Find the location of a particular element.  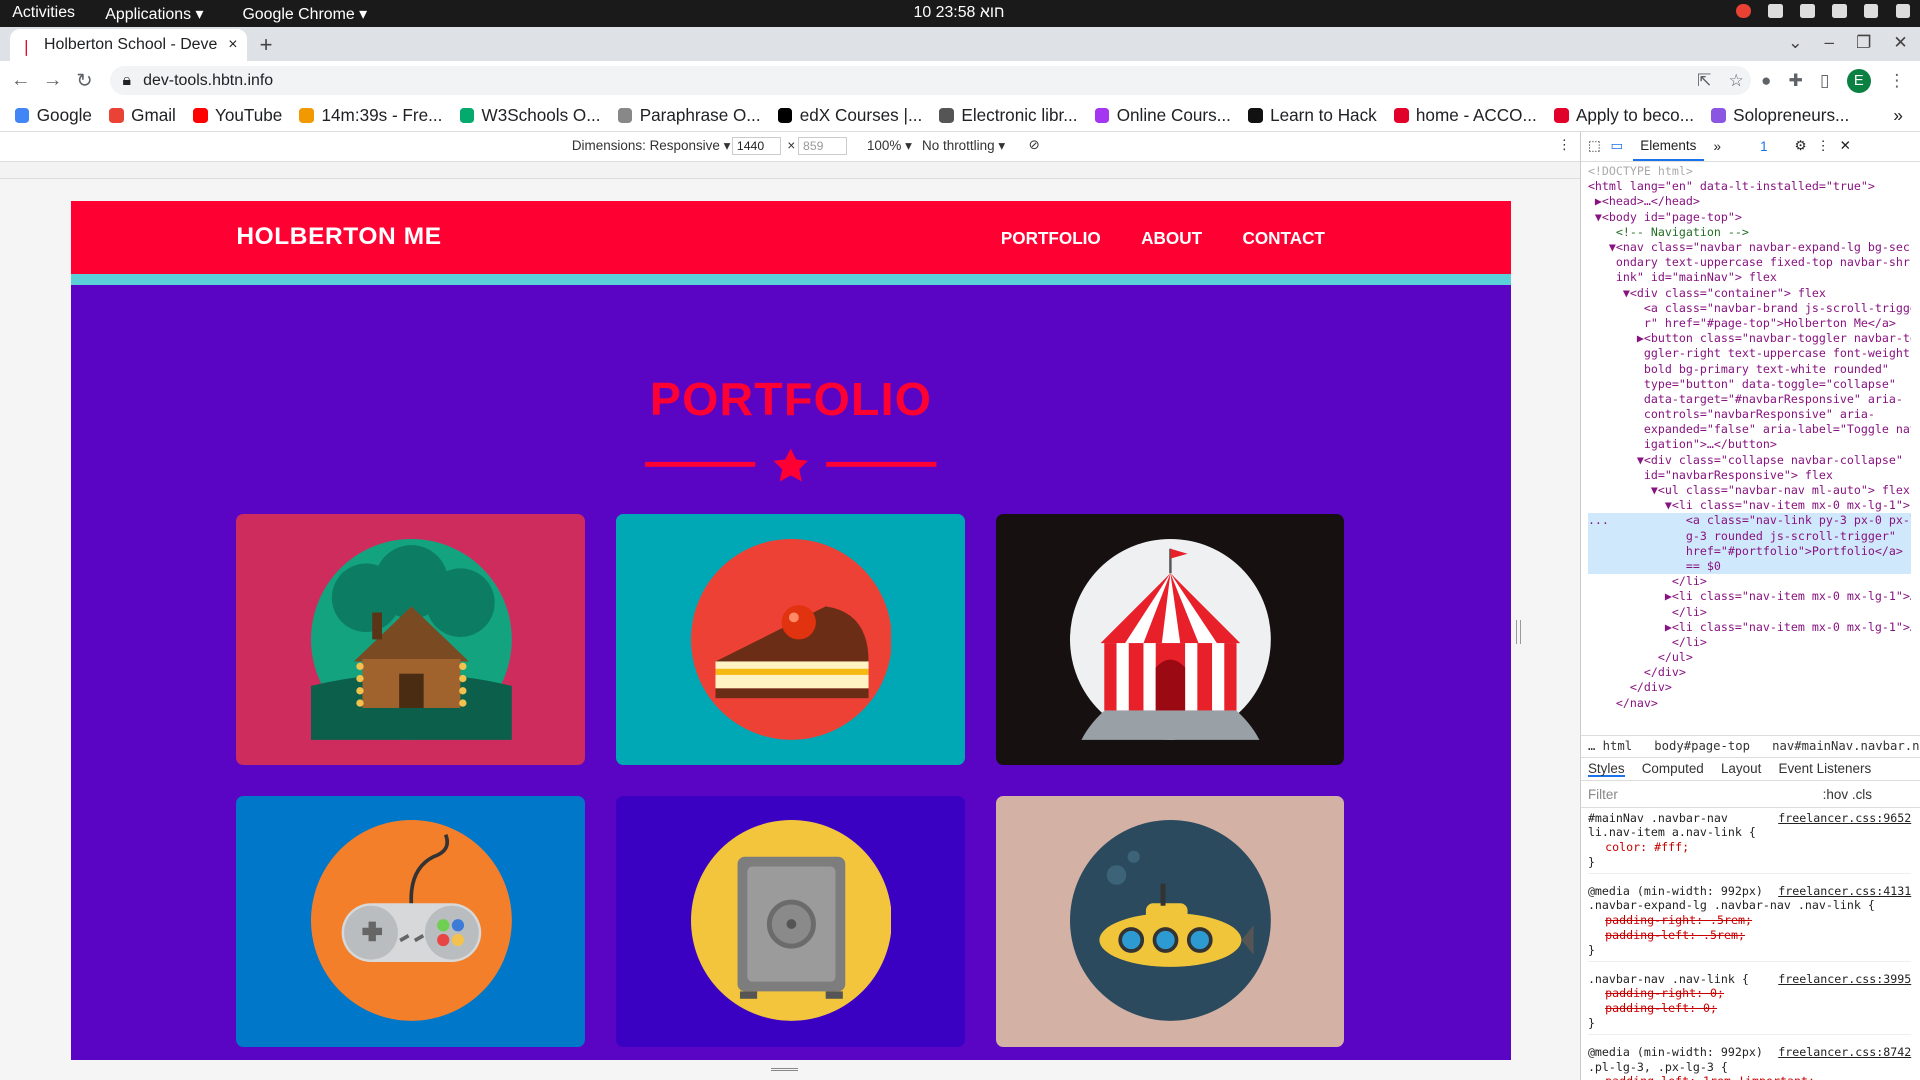

tab-elements: Elements is located at coordinates (1668, 147).